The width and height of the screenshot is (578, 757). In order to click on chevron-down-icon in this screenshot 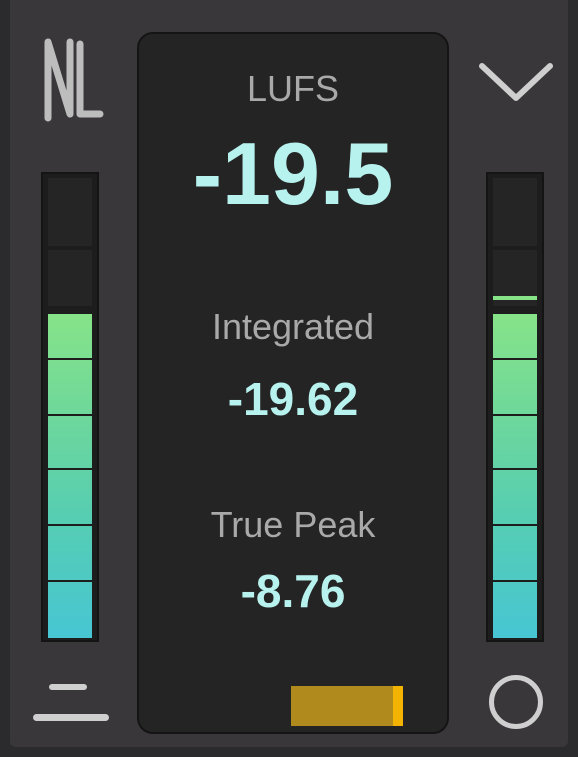, I will do `click(516, 83)`.